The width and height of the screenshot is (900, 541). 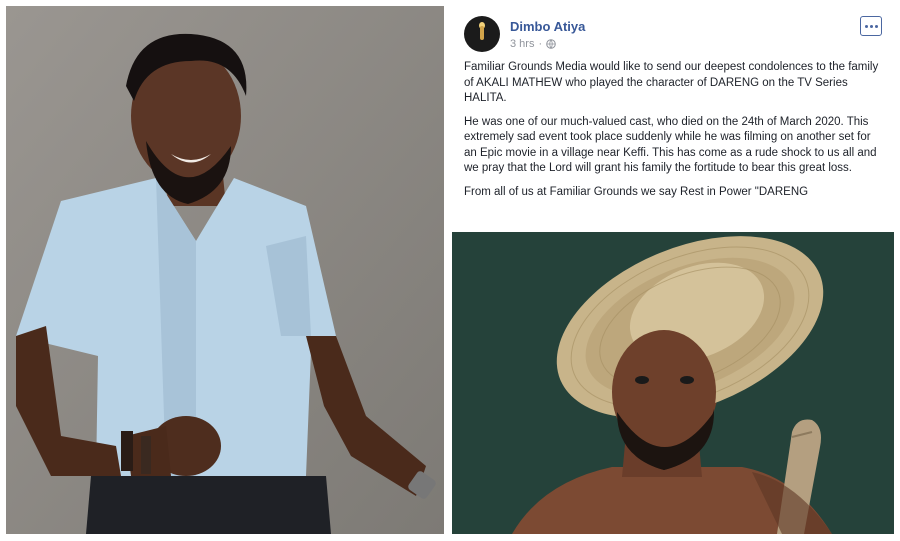 I want to click on candle-avatar-icon, so click(x=482, y=34).